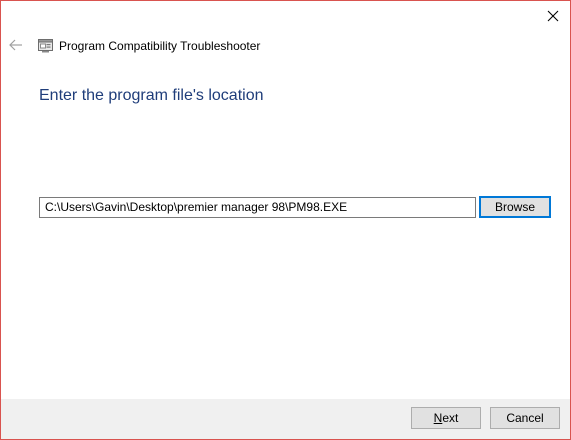 The height and width of the screenshot is (440, 571). Describe the element at coordinates (151, 95) in the screenshot. I see `page-heading: Enter the program file's location` at that location.